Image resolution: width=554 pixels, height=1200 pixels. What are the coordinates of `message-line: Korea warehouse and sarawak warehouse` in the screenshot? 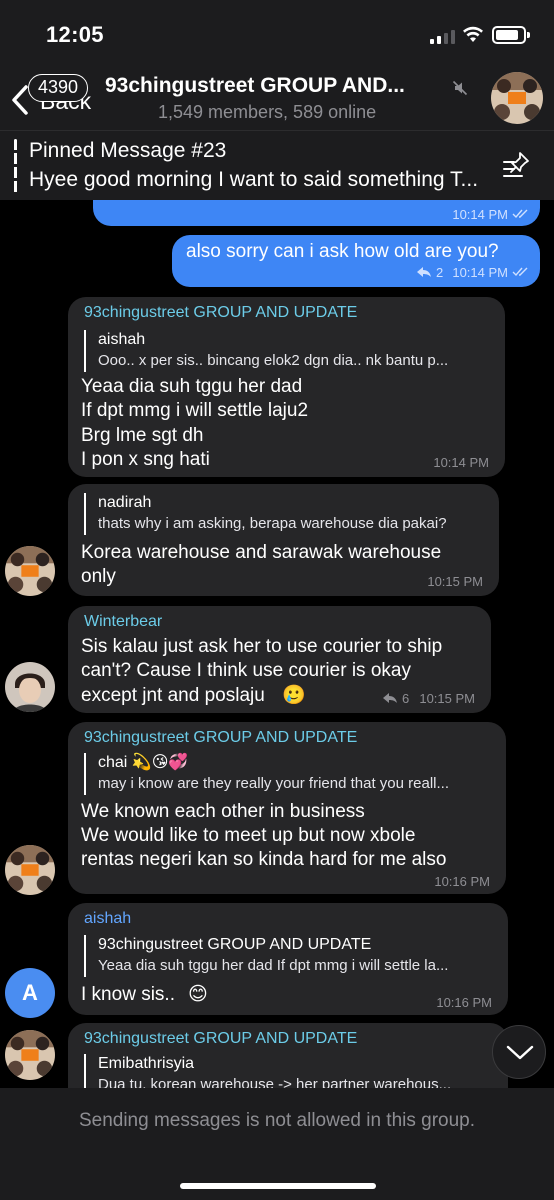 It's located at (261, 552).